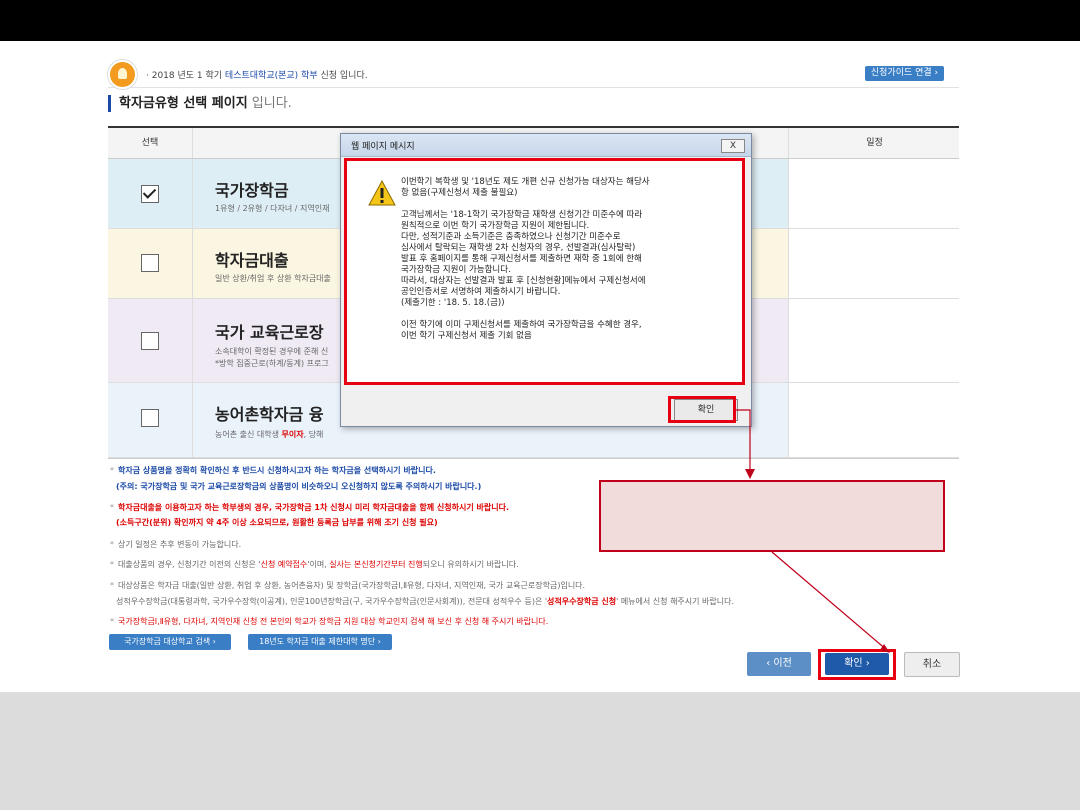  Describe the element at coordinates (183, 103) in the screenshot. I see `page-title-bold: 학자금유형 선택 페이지` at that location.